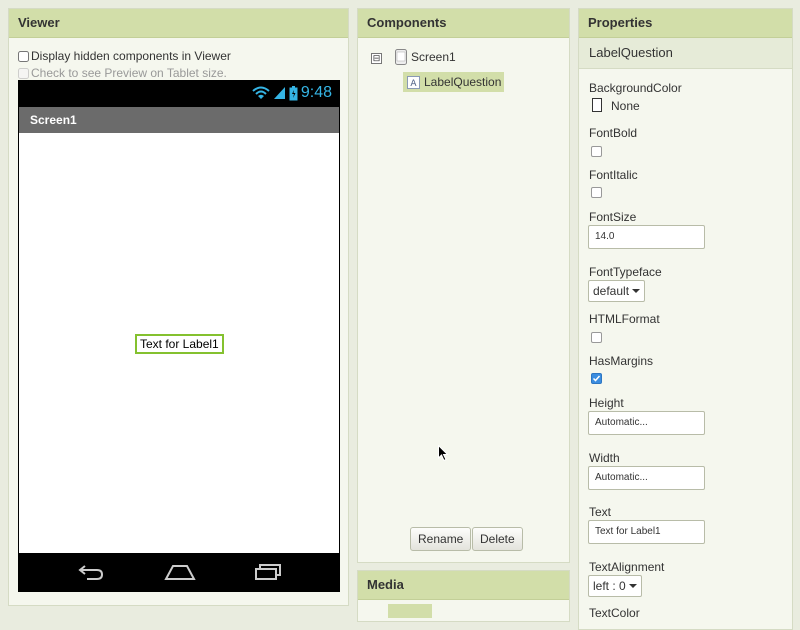 The image size is (800, 630). Describe the element at coordinates (611, 291) in the screenshot. I see `font-typeface-value: default` at that location.